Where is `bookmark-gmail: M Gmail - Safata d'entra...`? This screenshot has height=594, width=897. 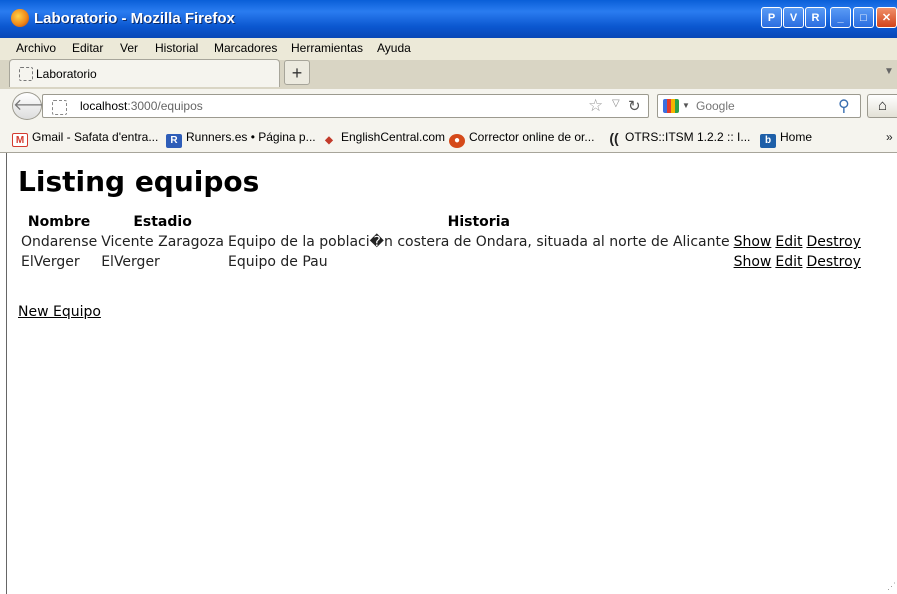
bookmark-gmail: M Gmail - Safata d'entra... is located at coordinates (85, 138).